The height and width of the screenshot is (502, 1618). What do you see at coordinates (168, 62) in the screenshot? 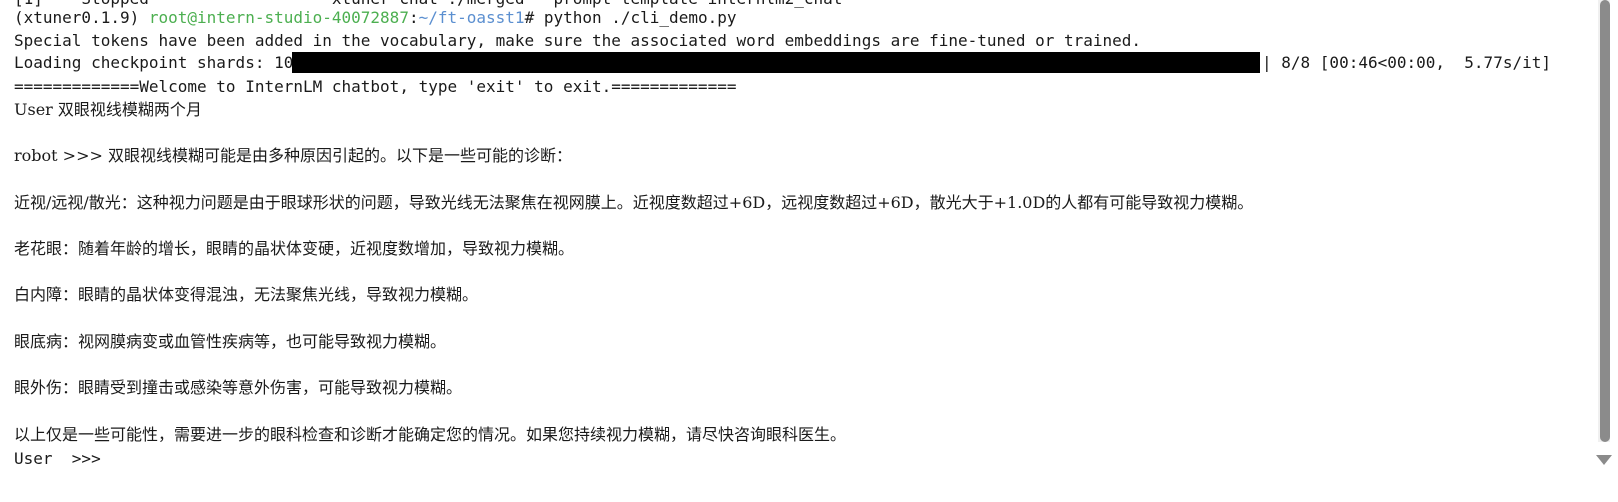
I see `loading-label: Loading checkpoint shards: 100%|` at bounding box center [168, 62].